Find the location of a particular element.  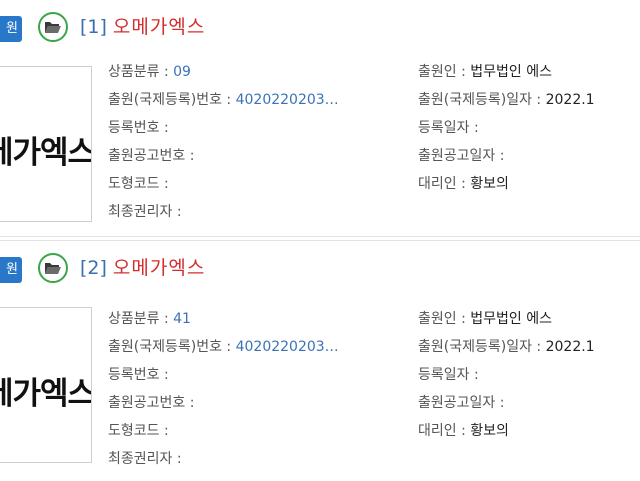

record-index: [2] is located at coordinates (93, 268).